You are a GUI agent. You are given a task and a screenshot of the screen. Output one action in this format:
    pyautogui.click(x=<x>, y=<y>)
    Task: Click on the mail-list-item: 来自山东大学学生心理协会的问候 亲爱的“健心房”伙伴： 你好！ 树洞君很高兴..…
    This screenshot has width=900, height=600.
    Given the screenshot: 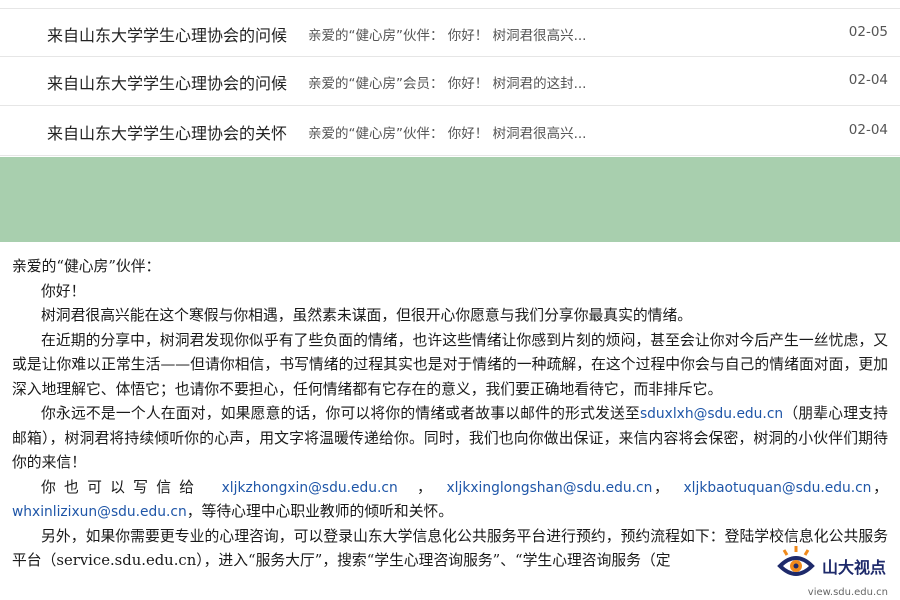 What is the action you would take?
    pyautogui.click(x=450, y=32)
    